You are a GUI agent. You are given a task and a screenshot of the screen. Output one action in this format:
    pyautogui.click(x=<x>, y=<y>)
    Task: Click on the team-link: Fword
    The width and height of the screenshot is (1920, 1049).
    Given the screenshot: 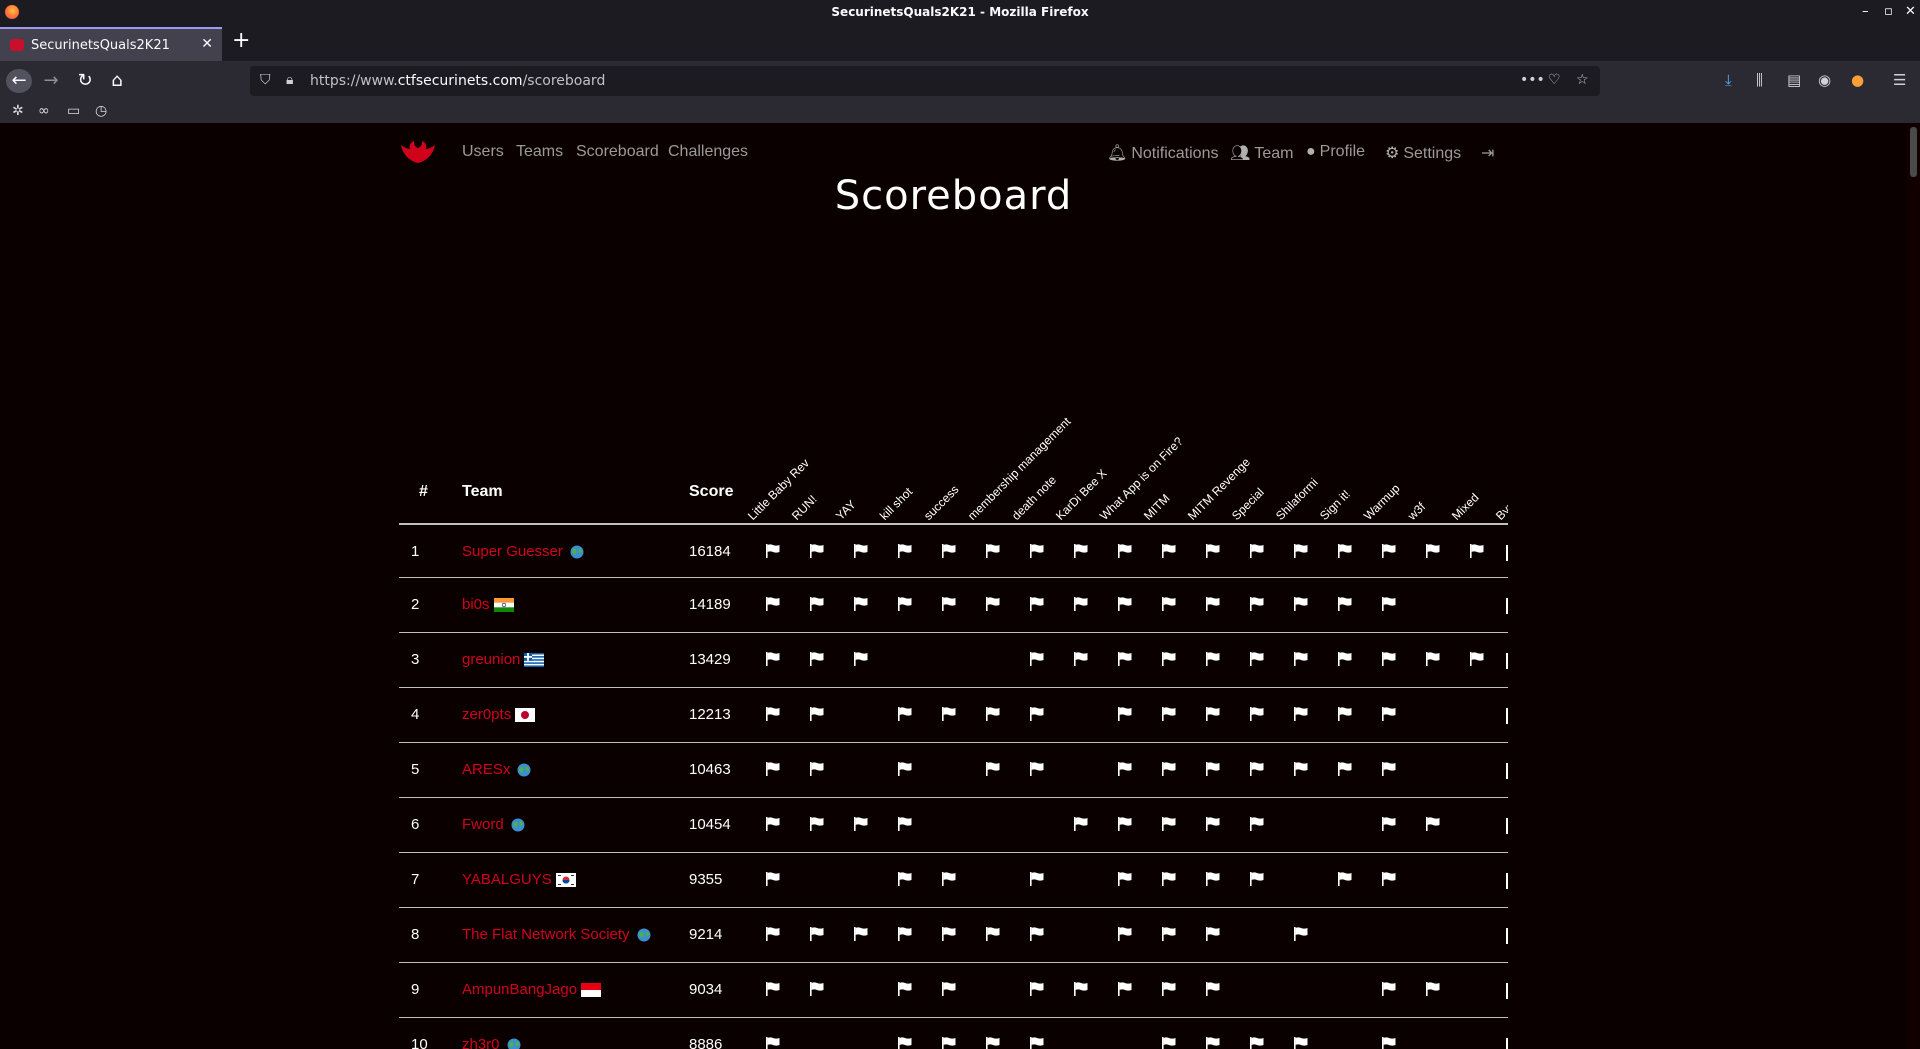 What is the action you would take?
    pyautogui.click(x=483, y=824)
    